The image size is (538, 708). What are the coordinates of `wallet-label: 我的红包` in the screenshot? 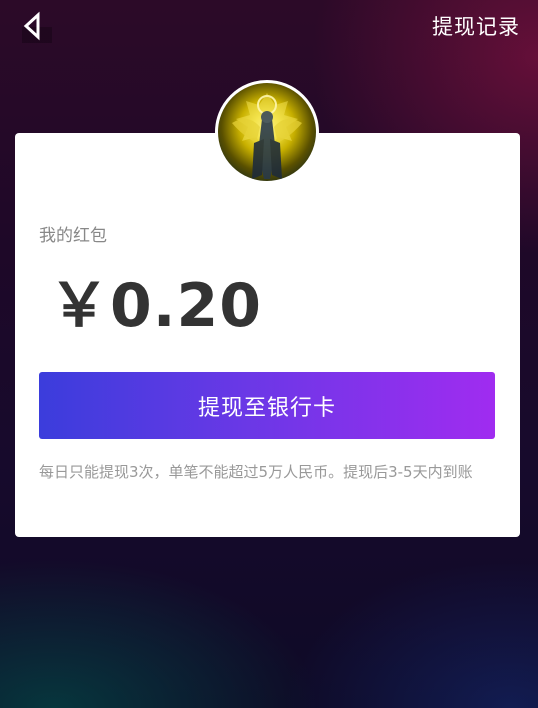 It's located at (73, 236).